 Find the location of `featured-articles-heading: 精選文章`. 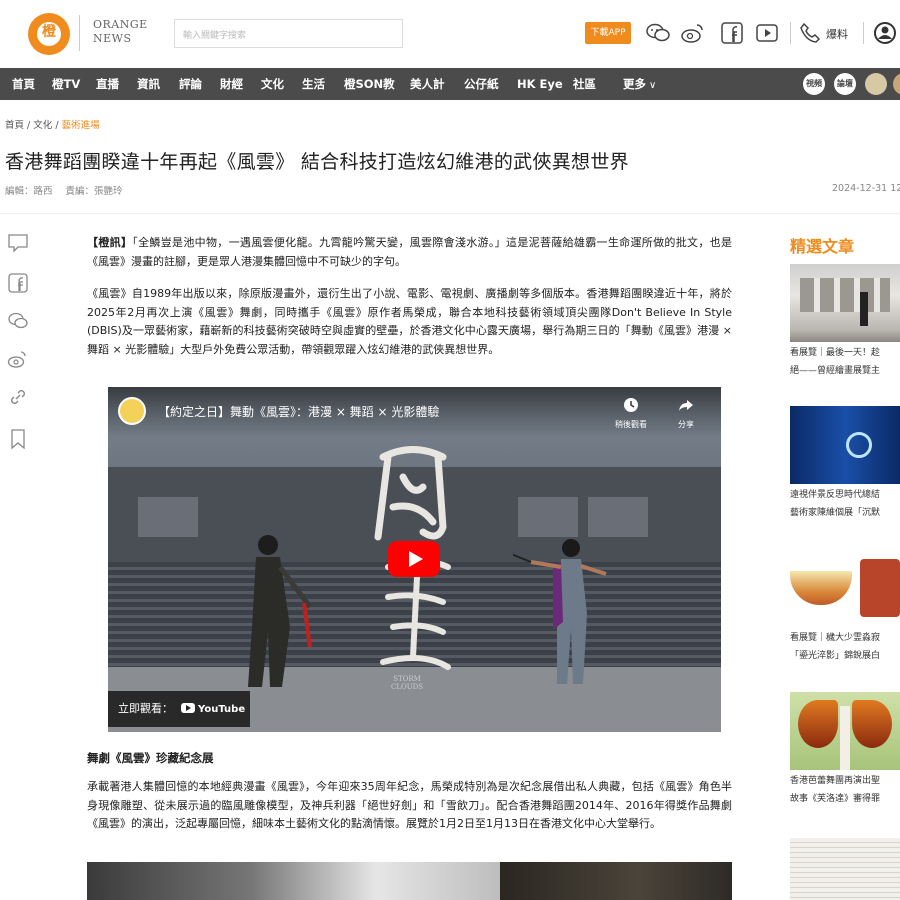

featured-articles-heading: 精選文章 is located at coordinates (822, 246).